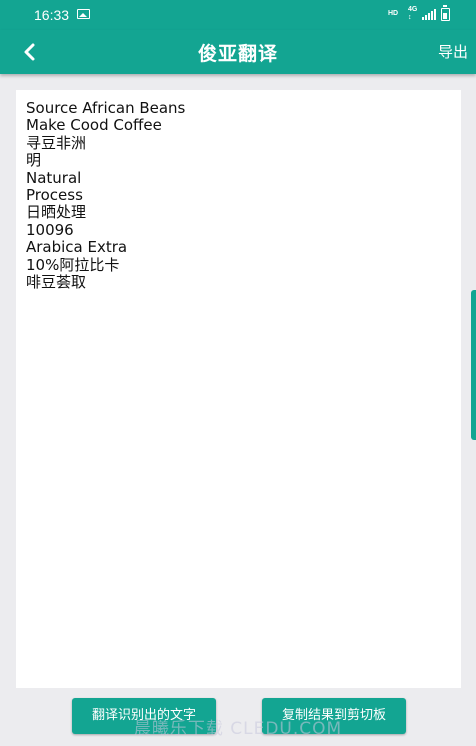 This screenshot has height=746, width=476. I want to click on ocr-line: 10096, so click(50, 229).